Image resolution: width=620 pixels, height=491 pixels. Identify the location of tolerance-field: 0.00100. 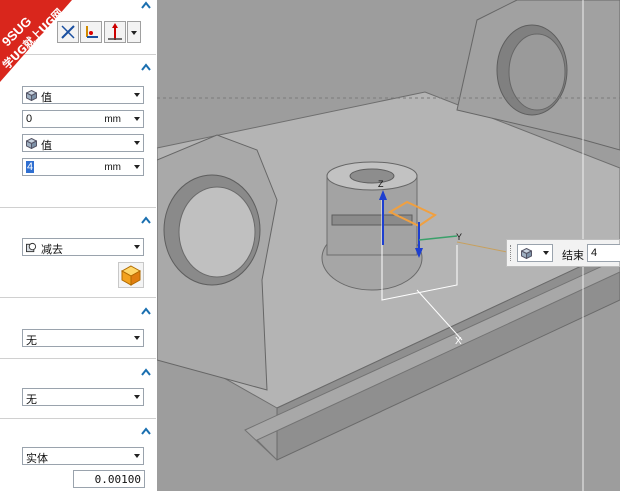
(109, 479).